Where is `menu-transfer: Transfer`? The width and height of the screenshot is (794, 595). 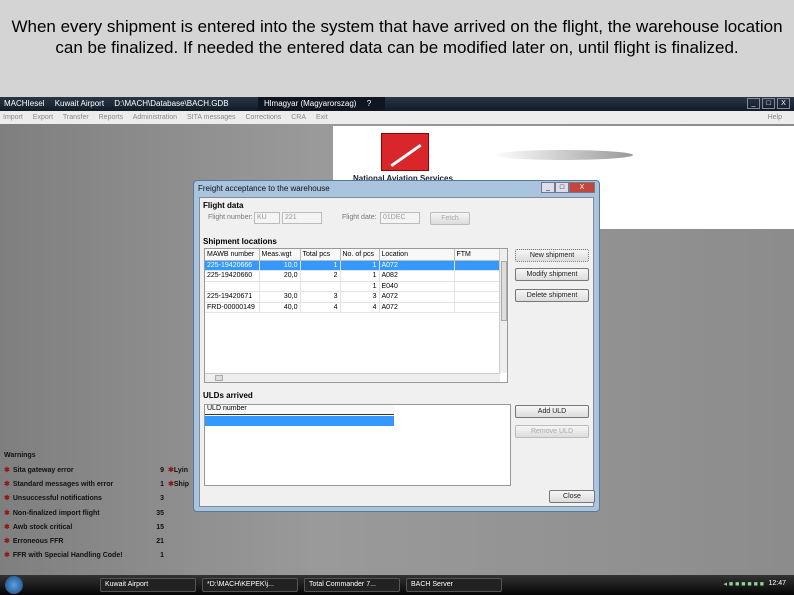 menu-transfer: Transfer is located at coordinates (76, 117).